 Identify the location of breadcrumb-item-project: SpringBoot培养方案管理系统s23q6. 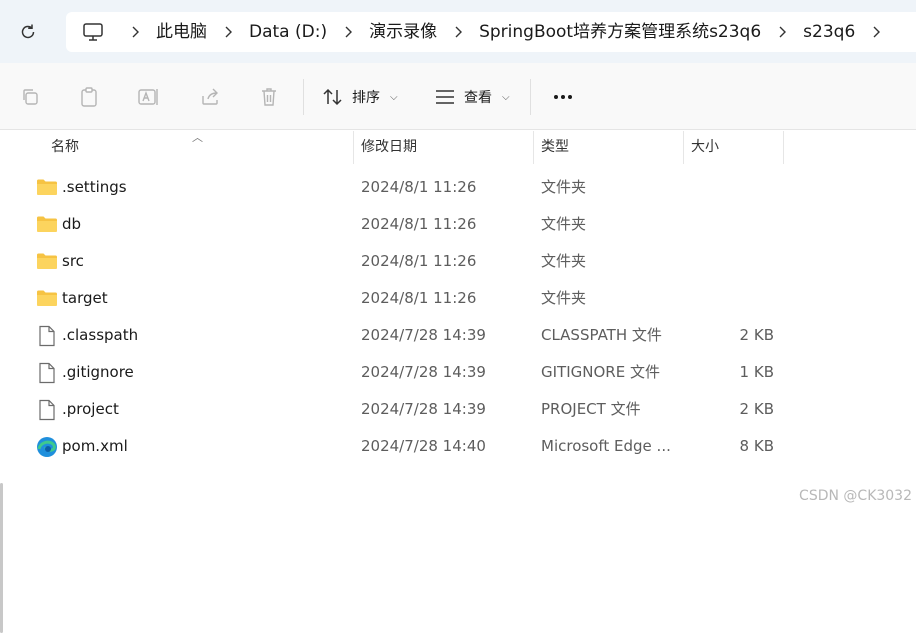
(620, 32).